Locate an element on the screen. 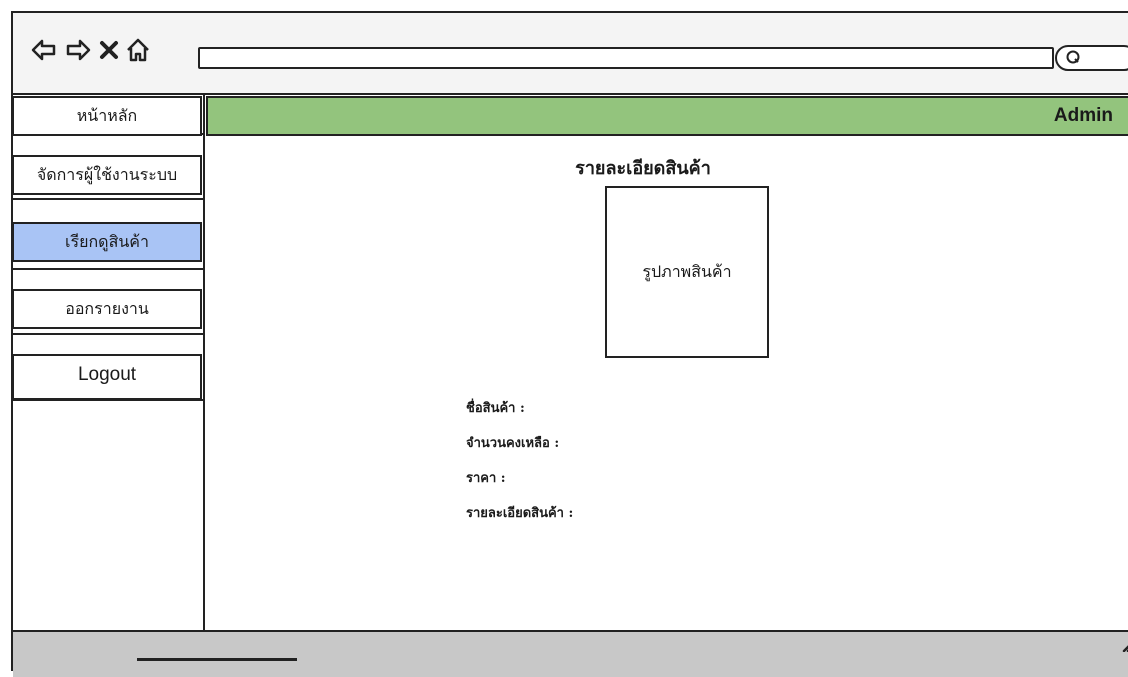 Image resolution: width=1128 pixels, height=677 pixels. sidebar-divider is located at coordinates (204, 363).